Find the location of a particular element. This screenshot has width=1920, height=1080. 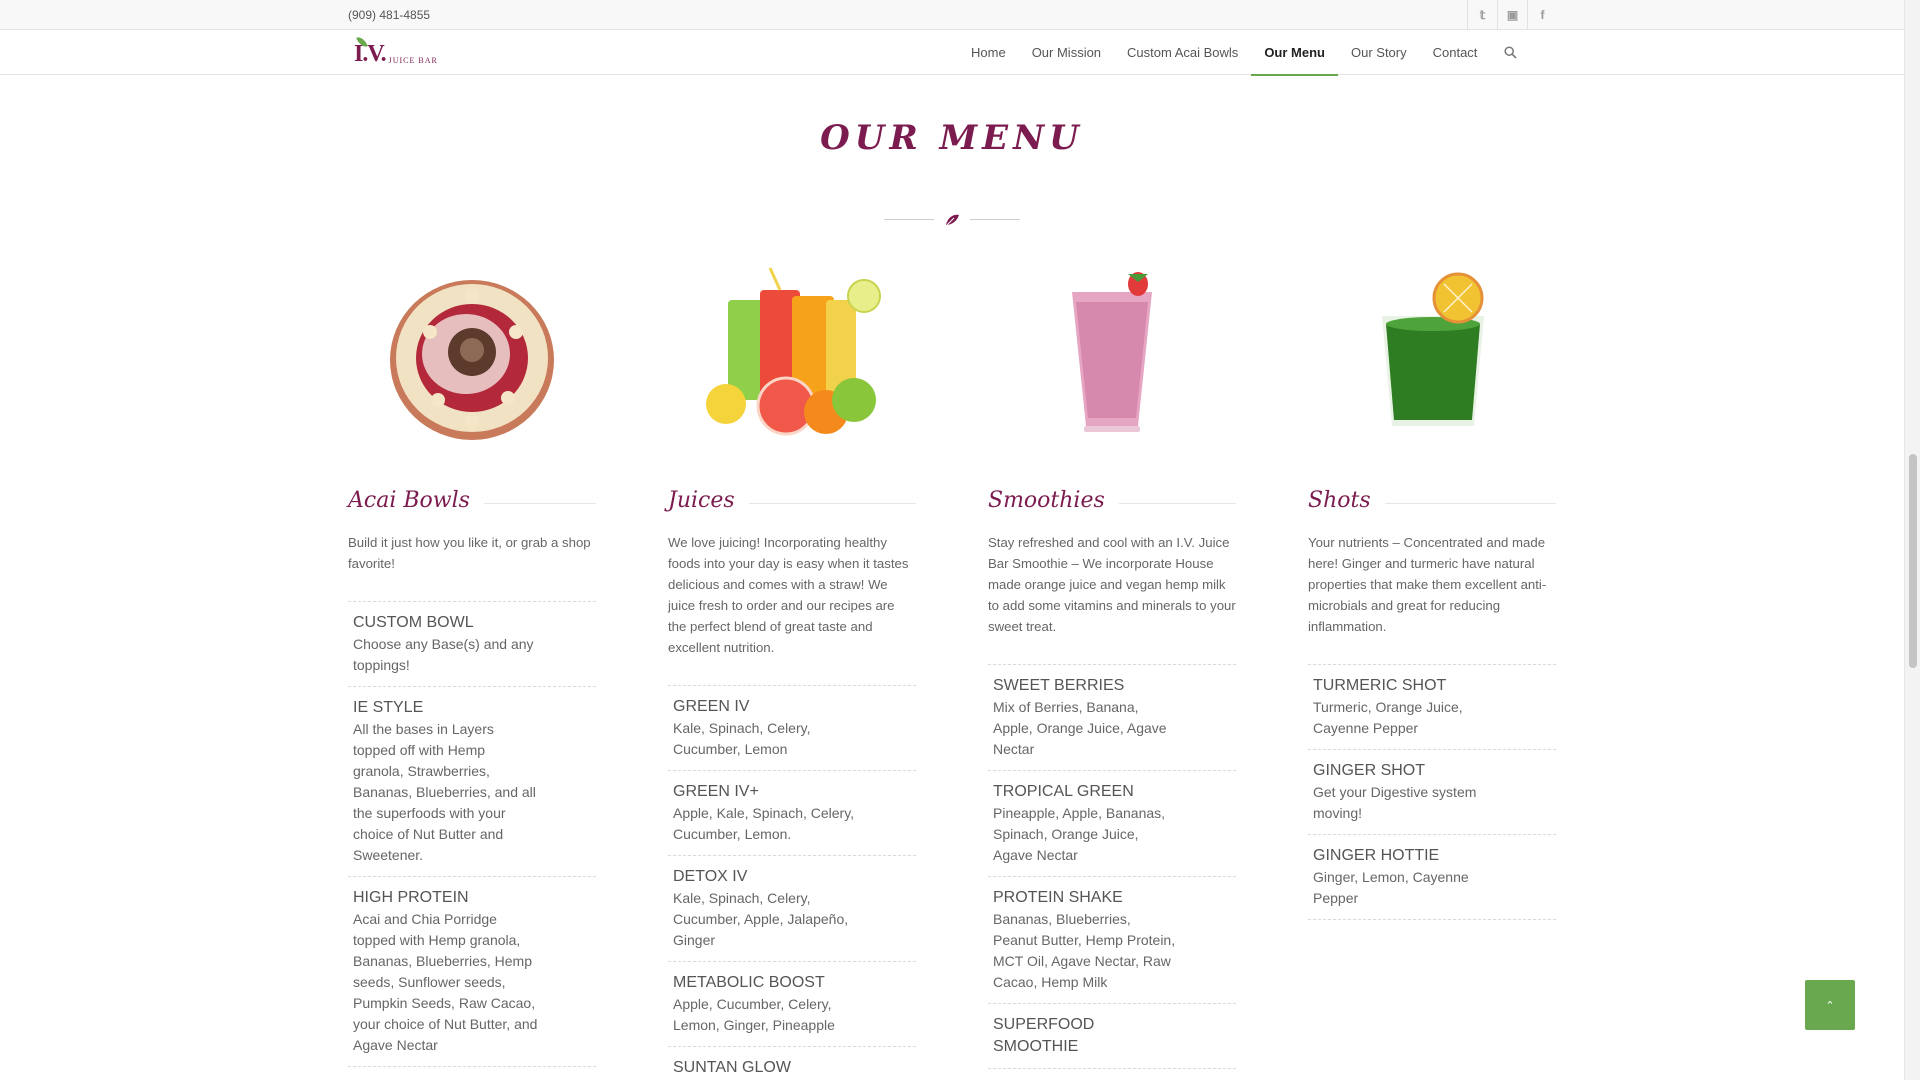

divider-line-left is located at coordinates (909, 219).